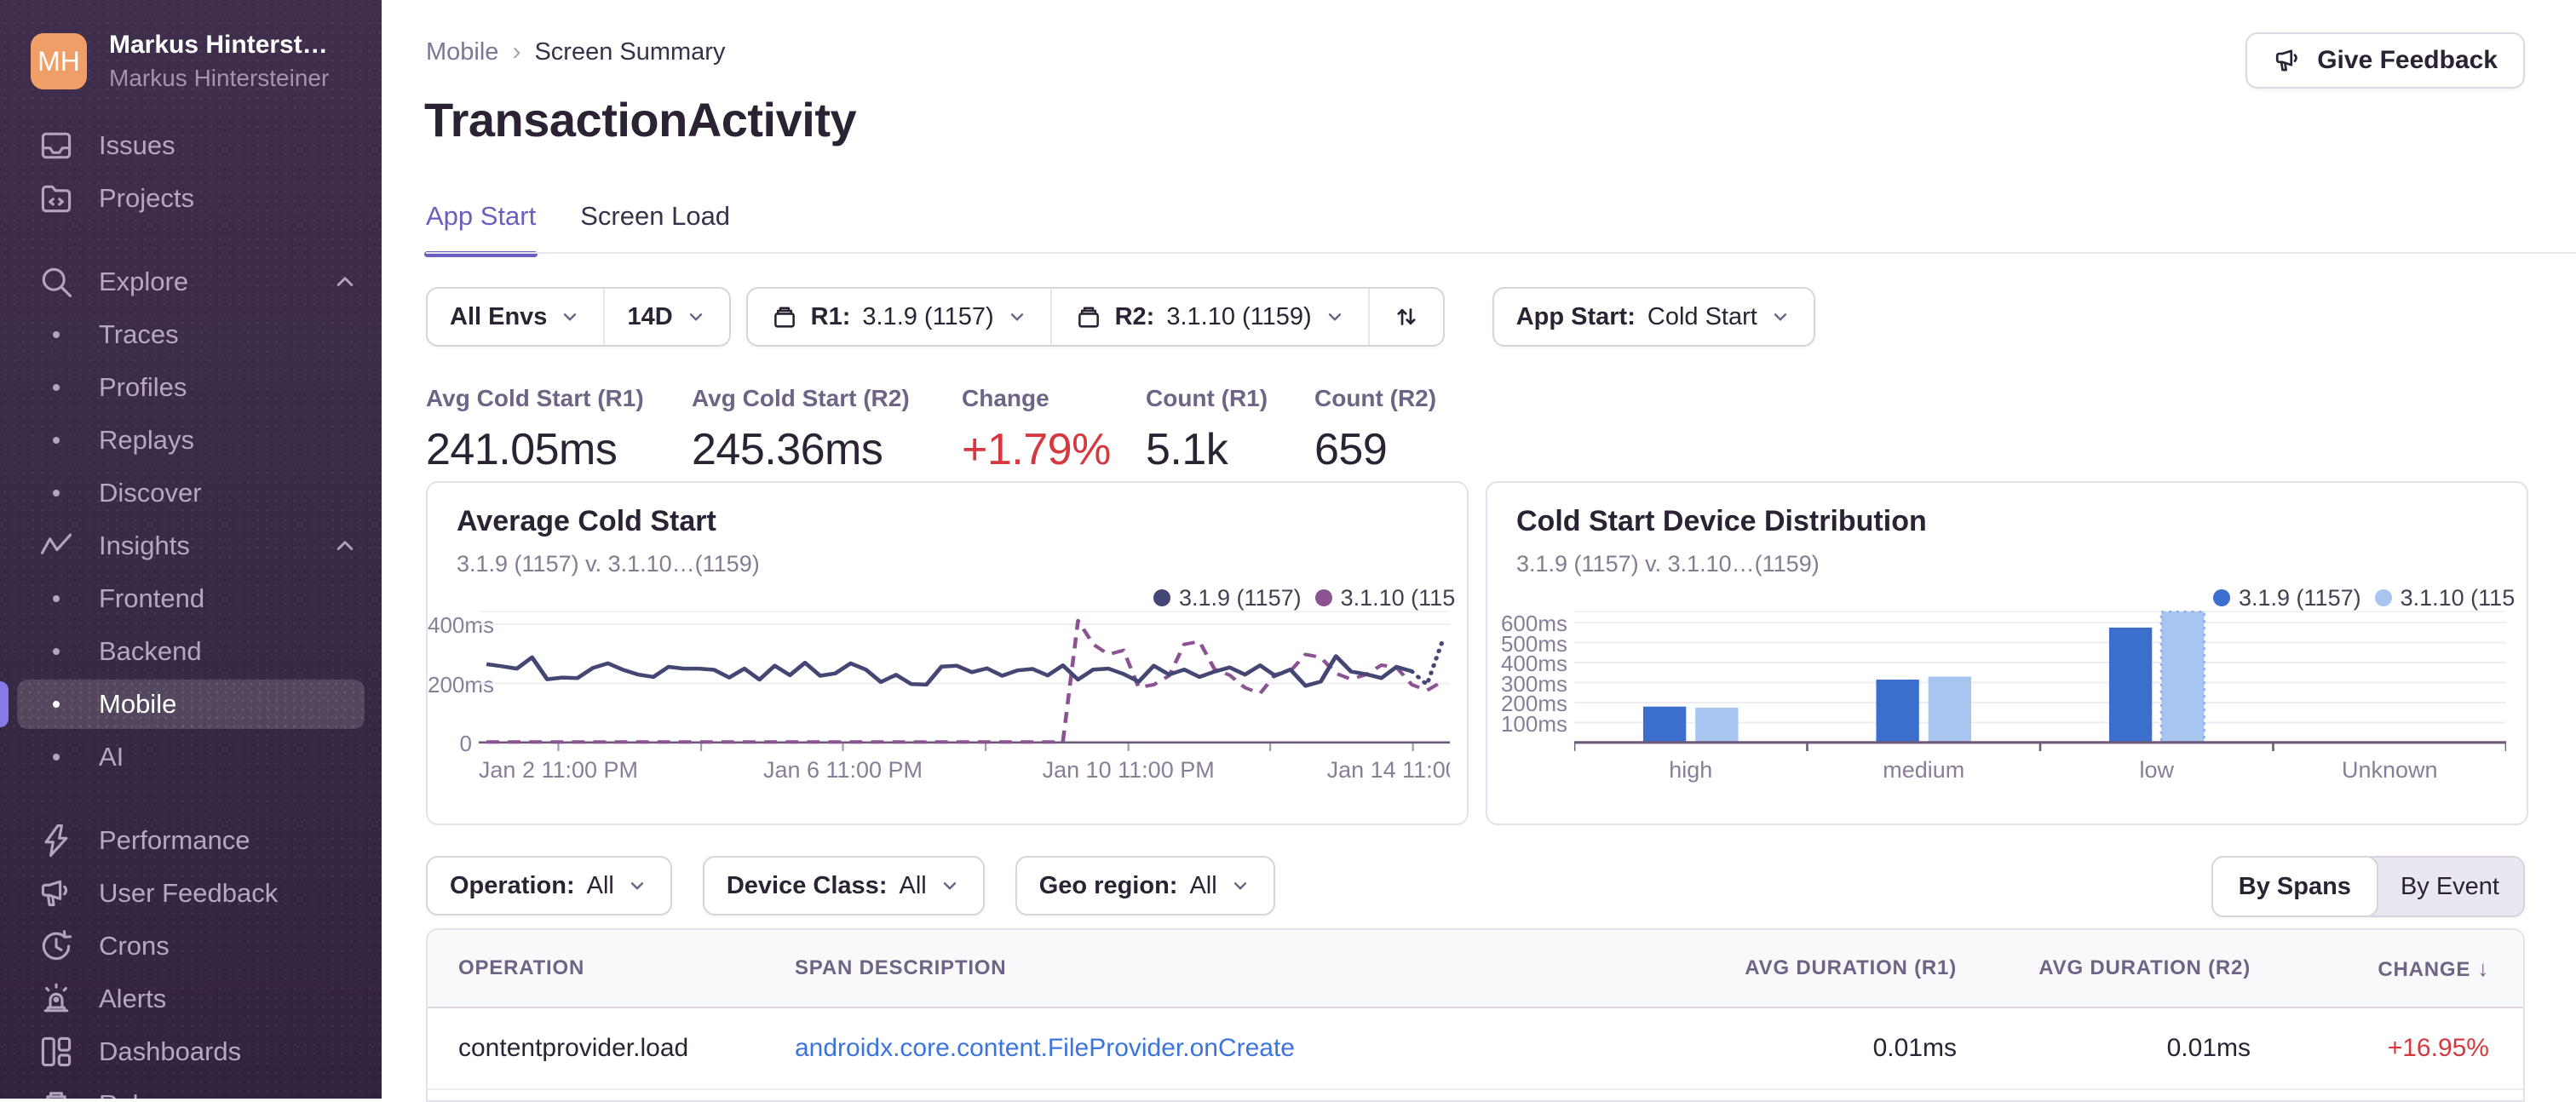 The height and width of the screenshot is (1102, 2576). Describe the element at coordinates (57, 146) in the screenshot. I see `inbox-icon` at that location.